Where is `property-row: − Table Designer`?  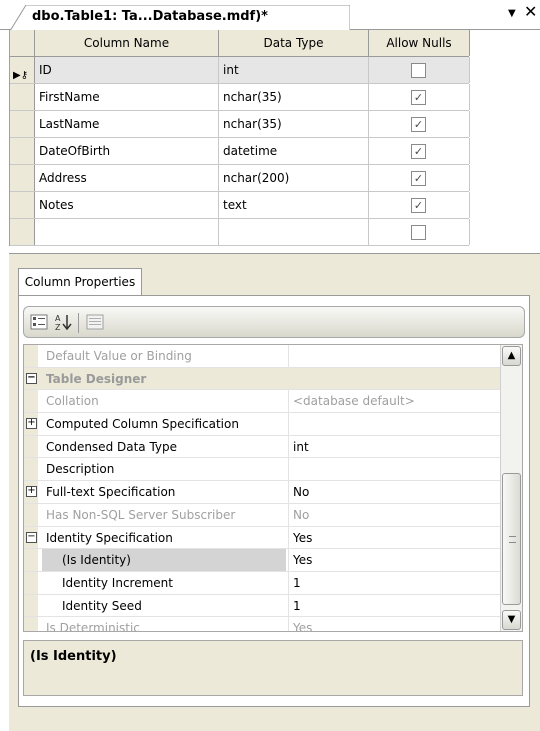 property-row: − Table Designer is located at coordinates (273, 379).